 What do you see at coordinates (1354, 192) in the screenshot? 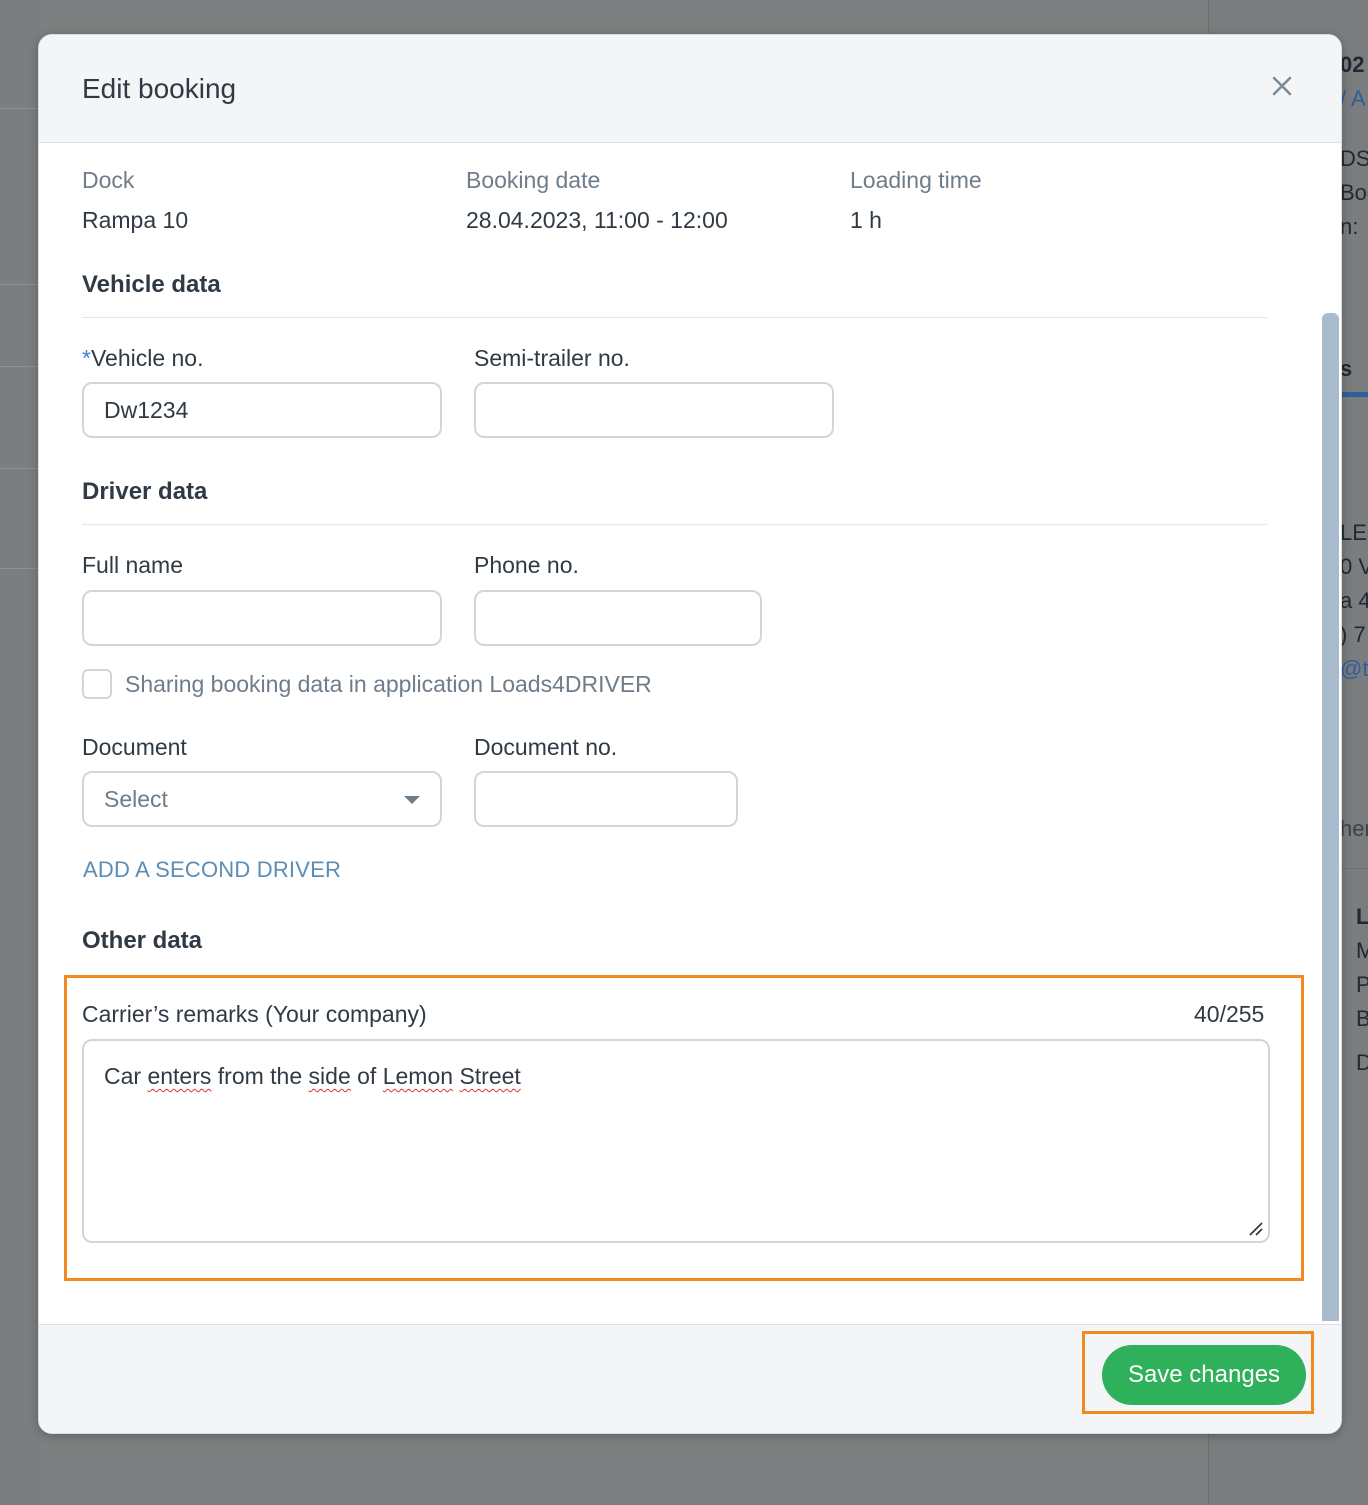
I see `background-text: Boo` at bounding box center [1354, 192].